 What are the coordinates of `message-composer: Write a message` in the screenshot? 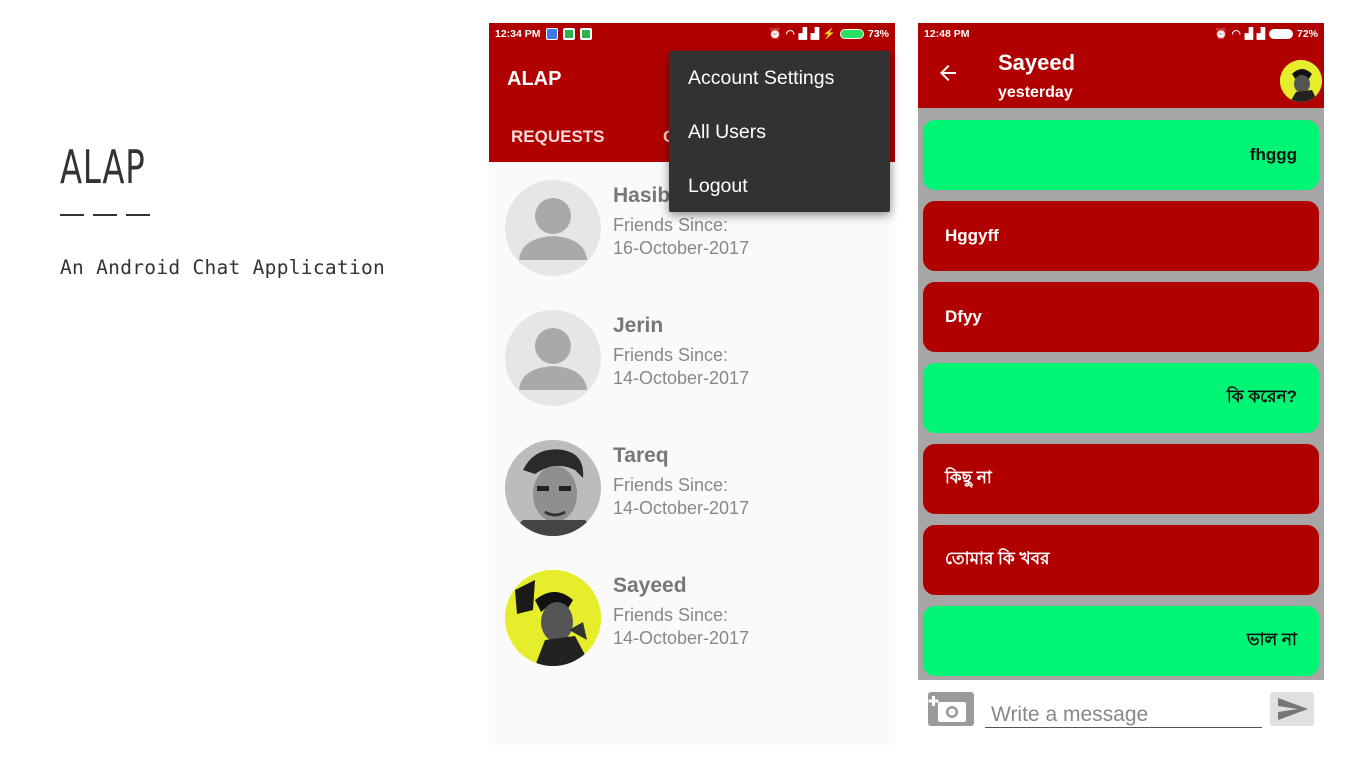 It's located at (1121, 712).